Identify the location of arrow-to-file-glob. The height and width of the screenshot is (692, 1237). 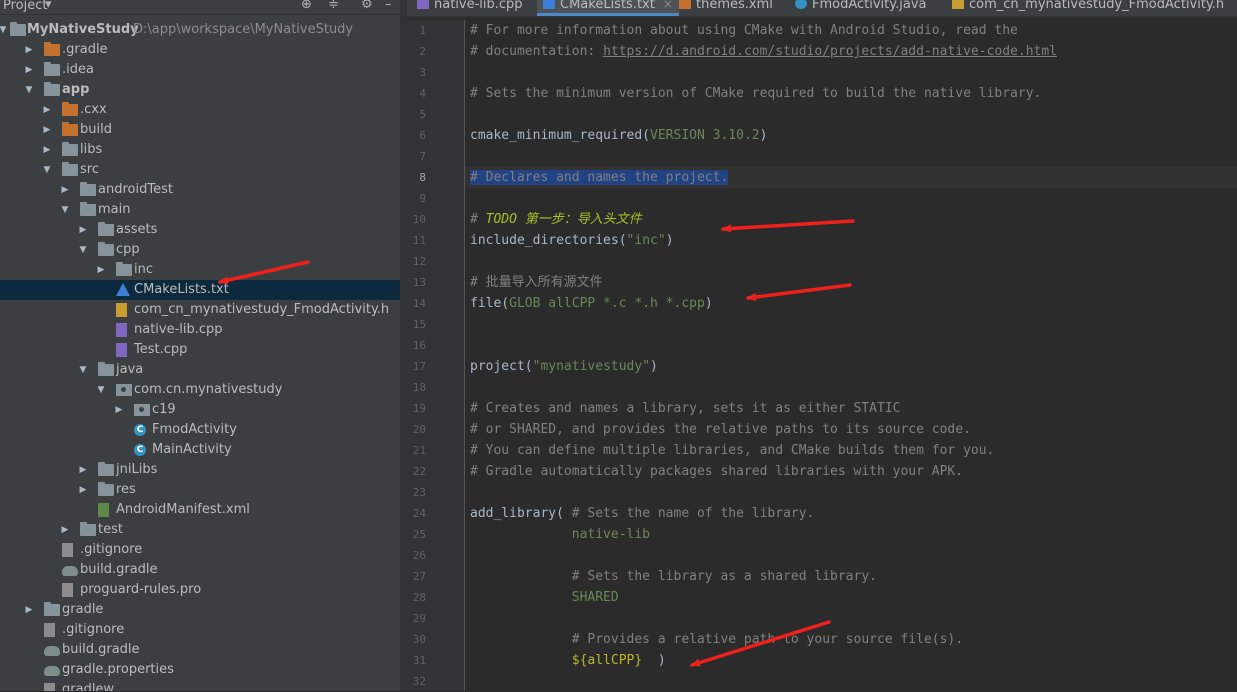
(799, 292).